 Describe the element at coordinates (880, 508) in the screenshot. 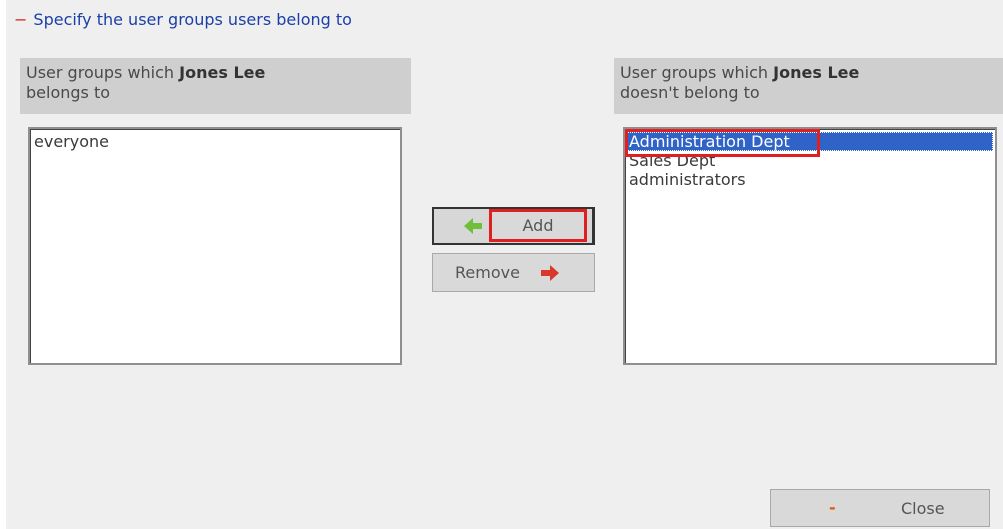

I see `close-button: - Close` at that location.